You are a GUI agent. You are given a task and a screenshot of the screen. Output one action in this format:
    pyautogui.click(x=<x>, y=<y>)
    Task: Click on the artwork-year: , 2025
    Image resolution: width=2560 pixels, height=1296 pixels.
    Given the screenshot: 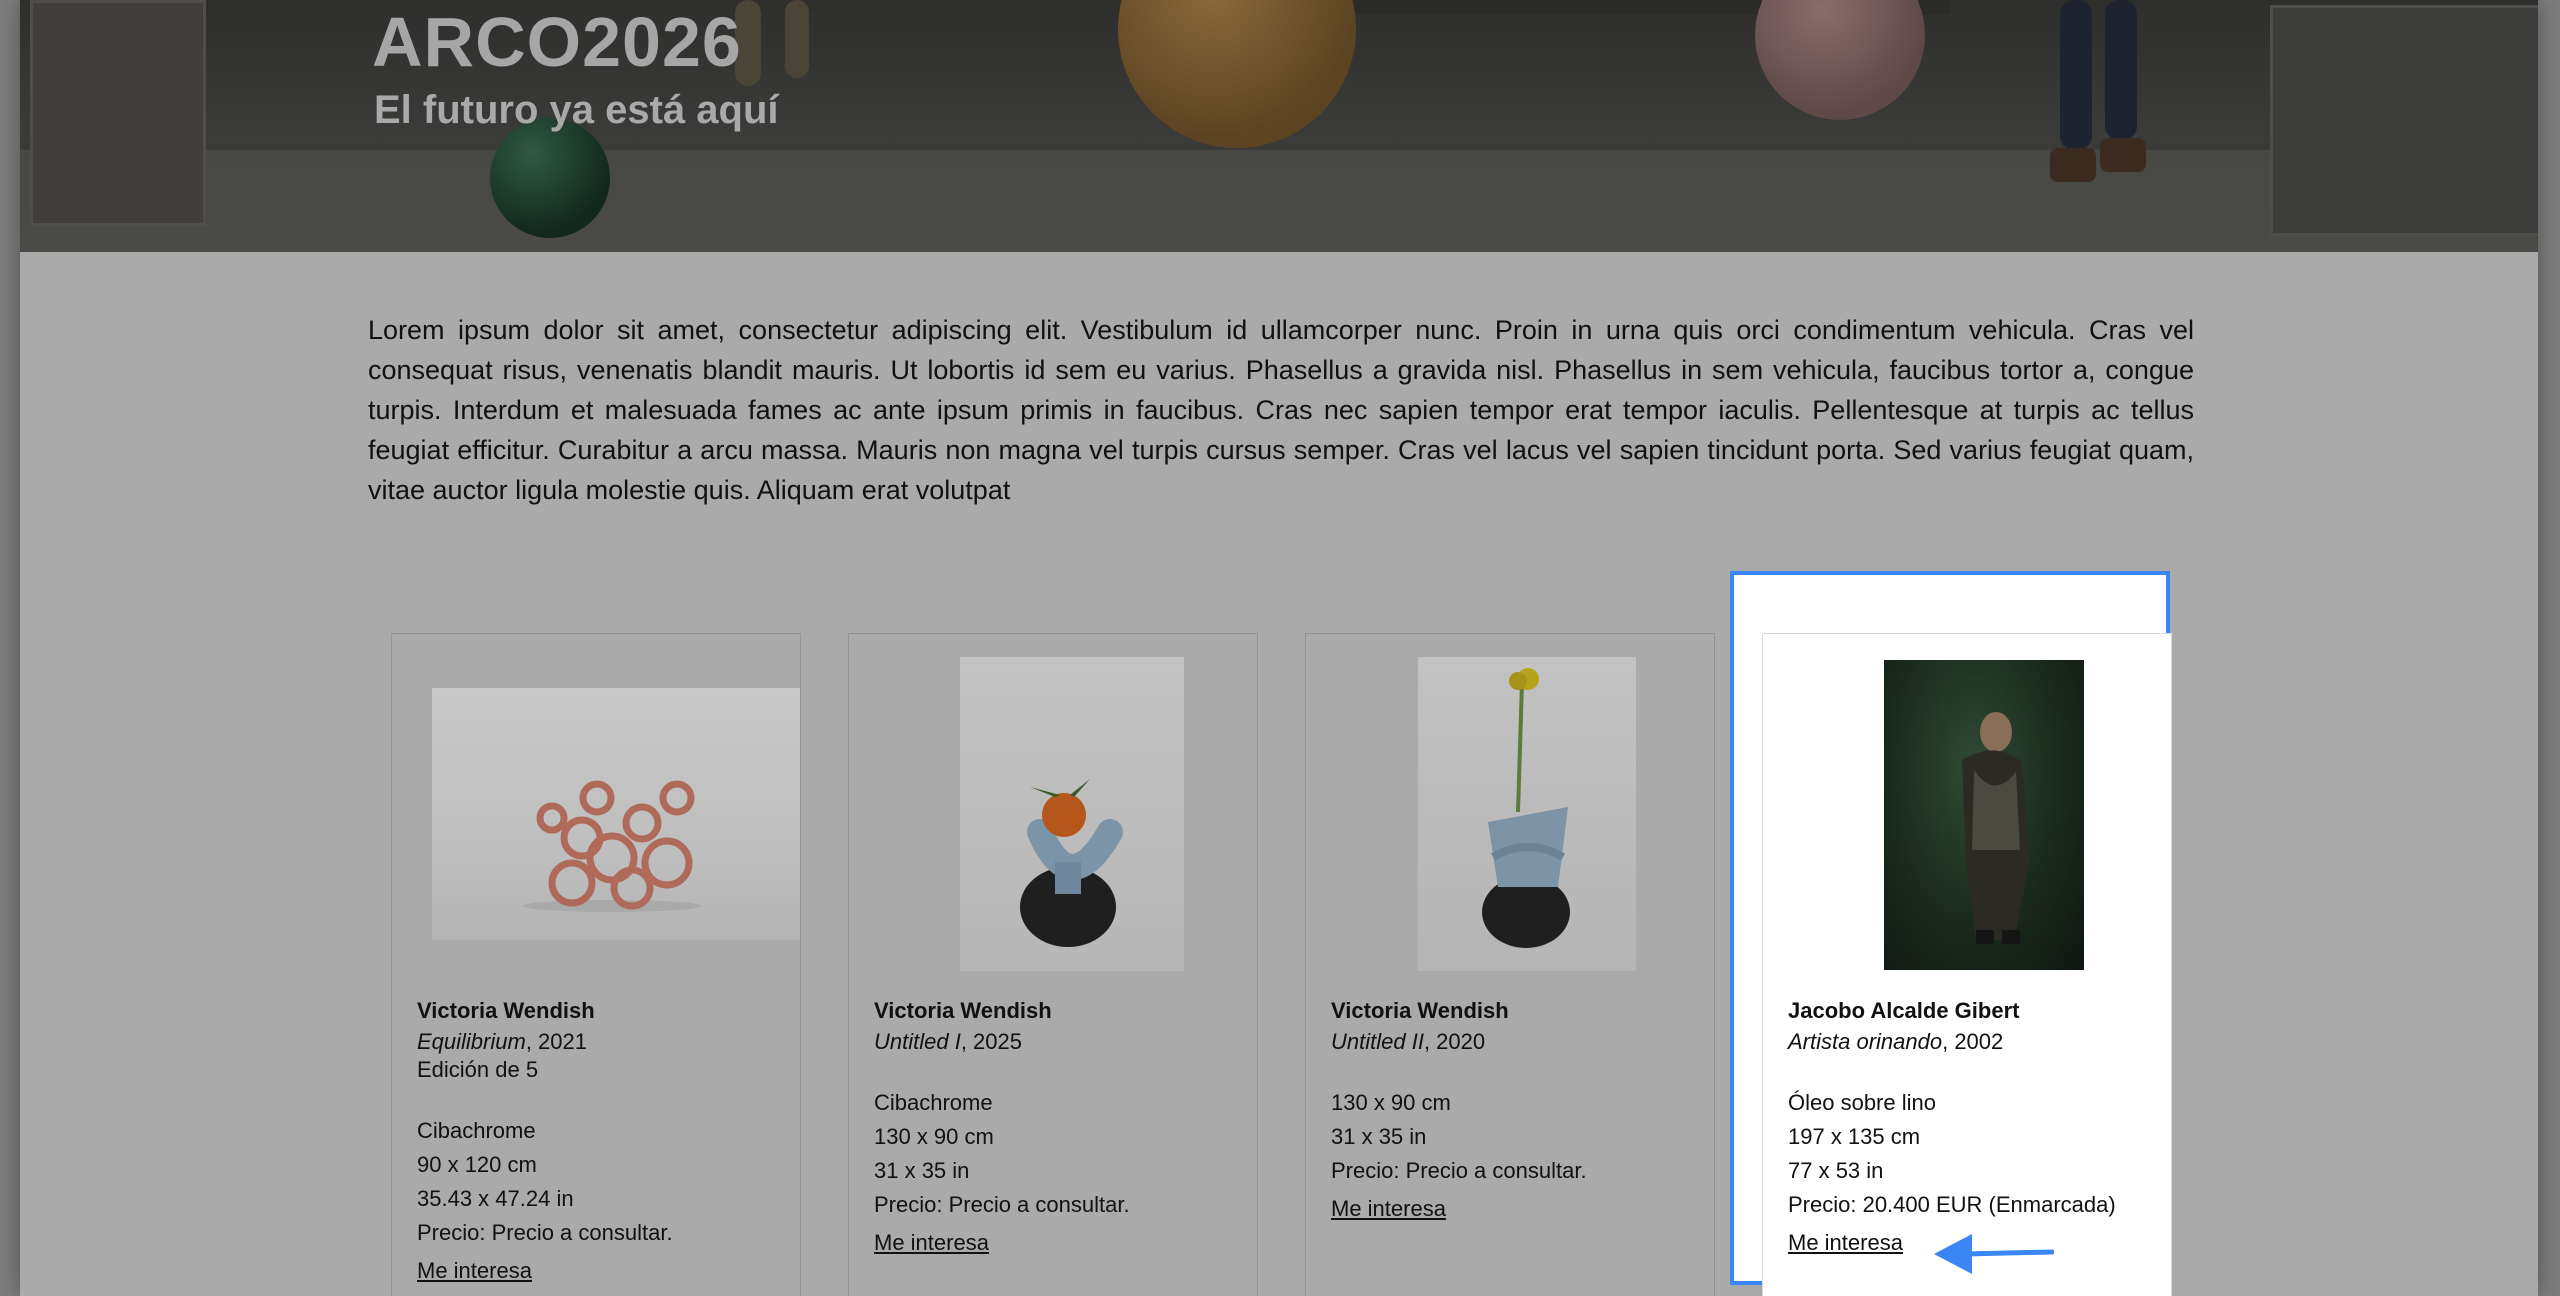 What is the action you would take?
    pyautogui.click(x=991, y=1041)
    